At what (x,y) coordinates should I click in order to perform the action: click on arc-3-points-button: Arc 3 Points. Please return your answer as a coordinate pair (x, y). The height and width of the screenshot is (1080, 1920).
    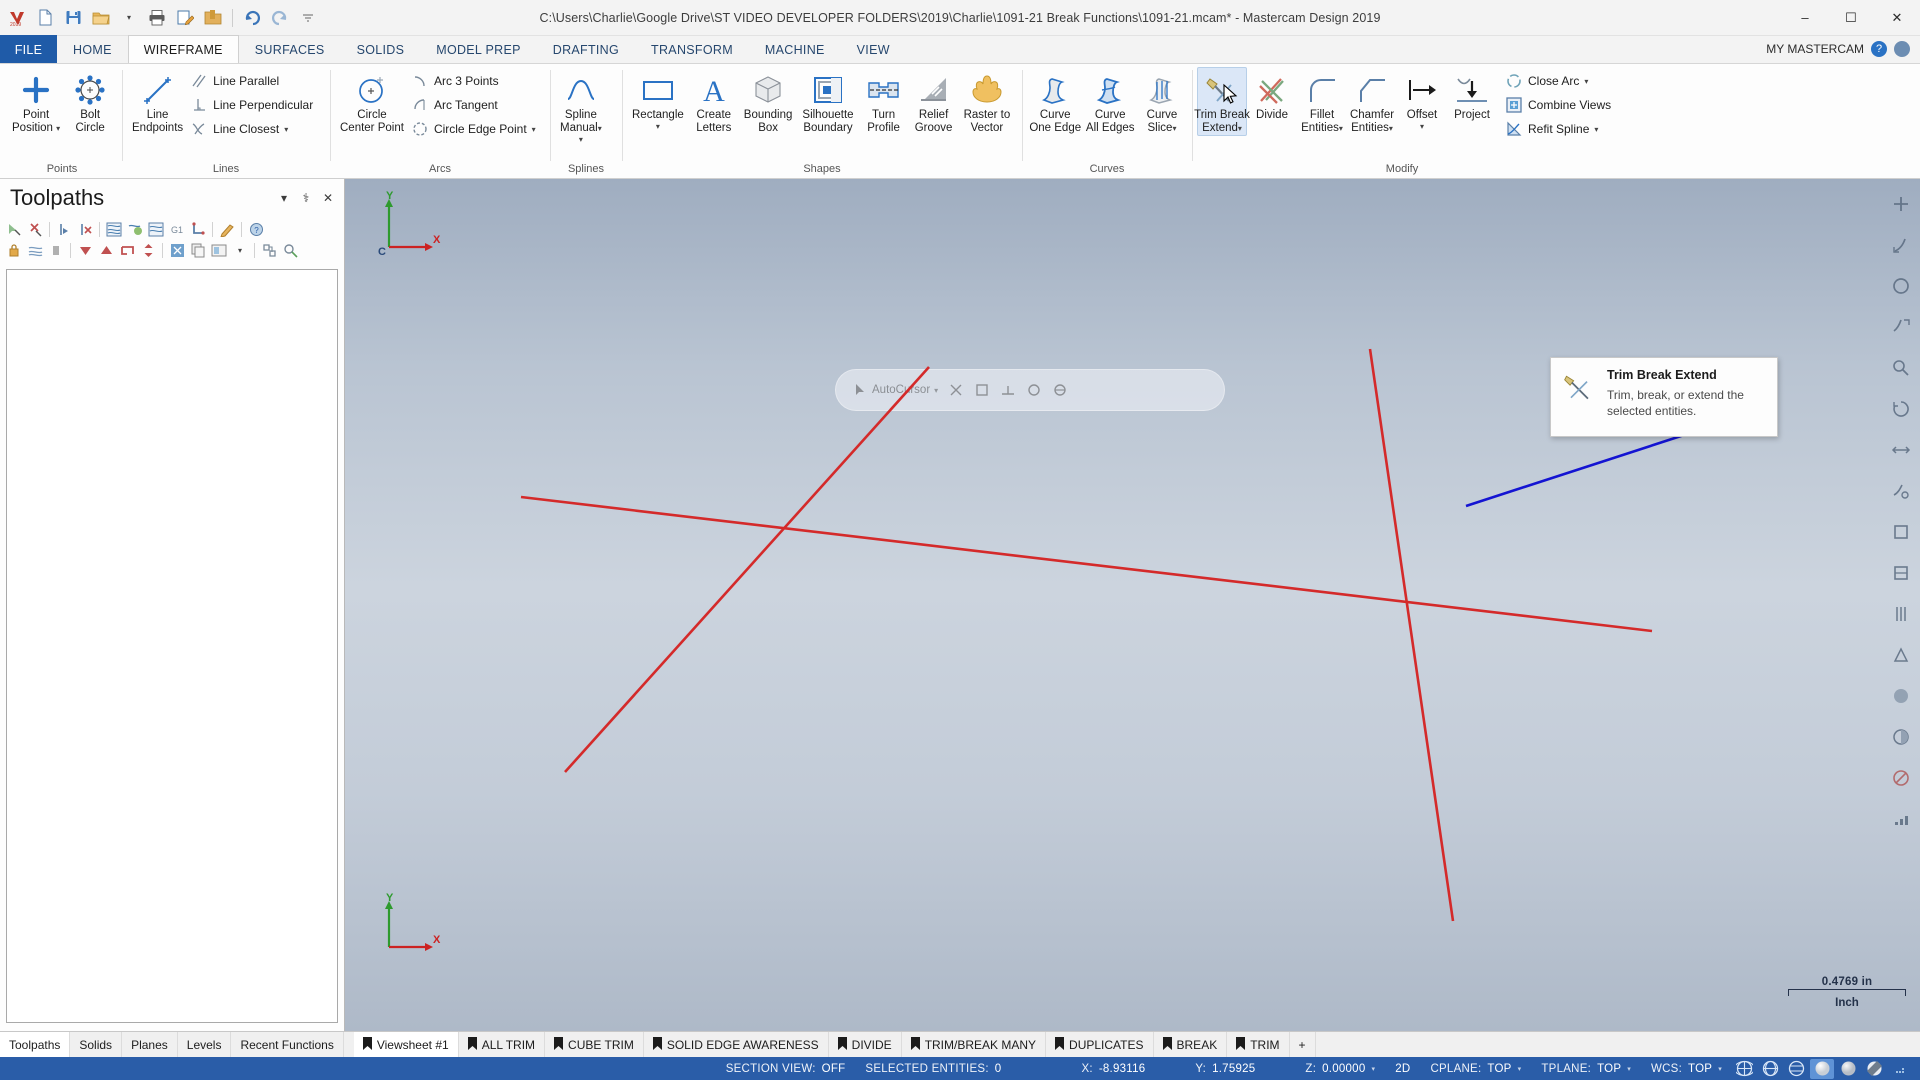
    Looking at the image, I should click on (475, 81).